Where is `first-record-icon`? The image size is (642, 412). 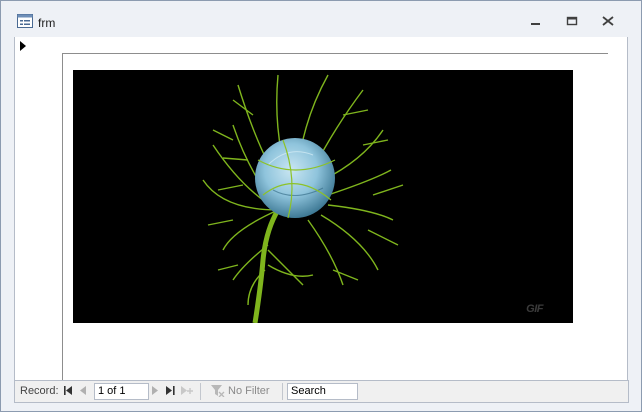
first-record-icon is located at coordinates (68, 390).